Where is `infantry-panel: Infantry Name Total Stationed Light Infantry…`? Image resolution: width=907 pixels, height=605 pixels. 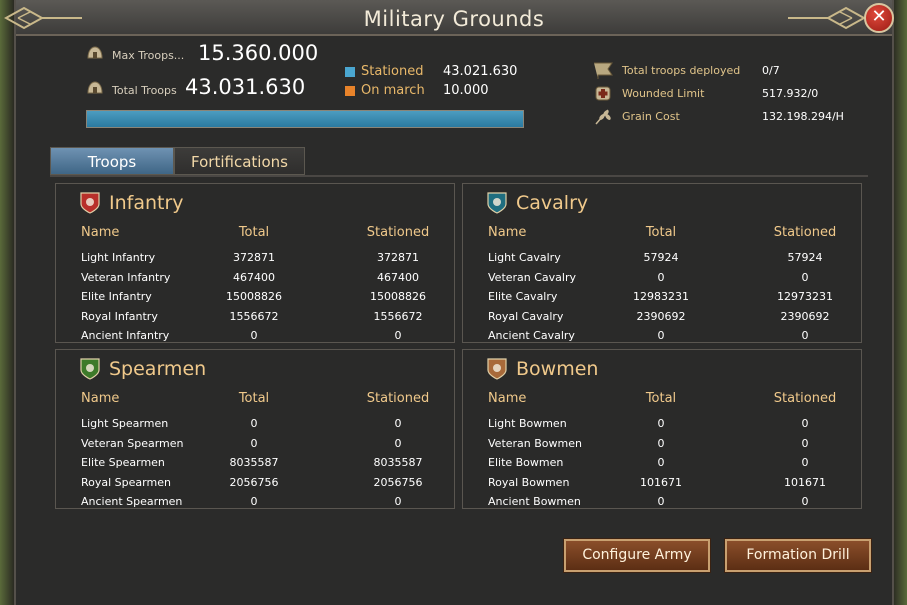
infantry-panel: Infantry Name Total Stationed Light Infantry… is located at coordinates (255, 263).